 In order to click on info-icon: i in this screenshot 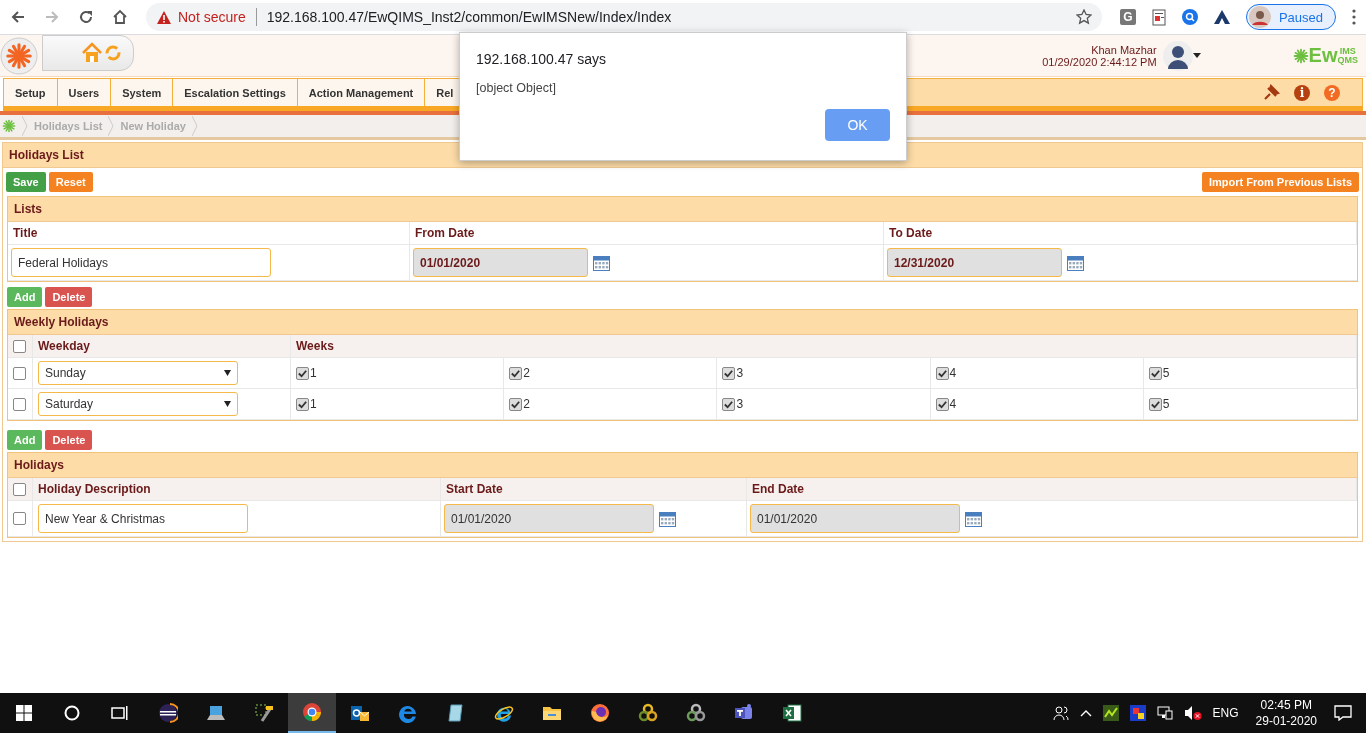, I will do `click(1302, 92)`.